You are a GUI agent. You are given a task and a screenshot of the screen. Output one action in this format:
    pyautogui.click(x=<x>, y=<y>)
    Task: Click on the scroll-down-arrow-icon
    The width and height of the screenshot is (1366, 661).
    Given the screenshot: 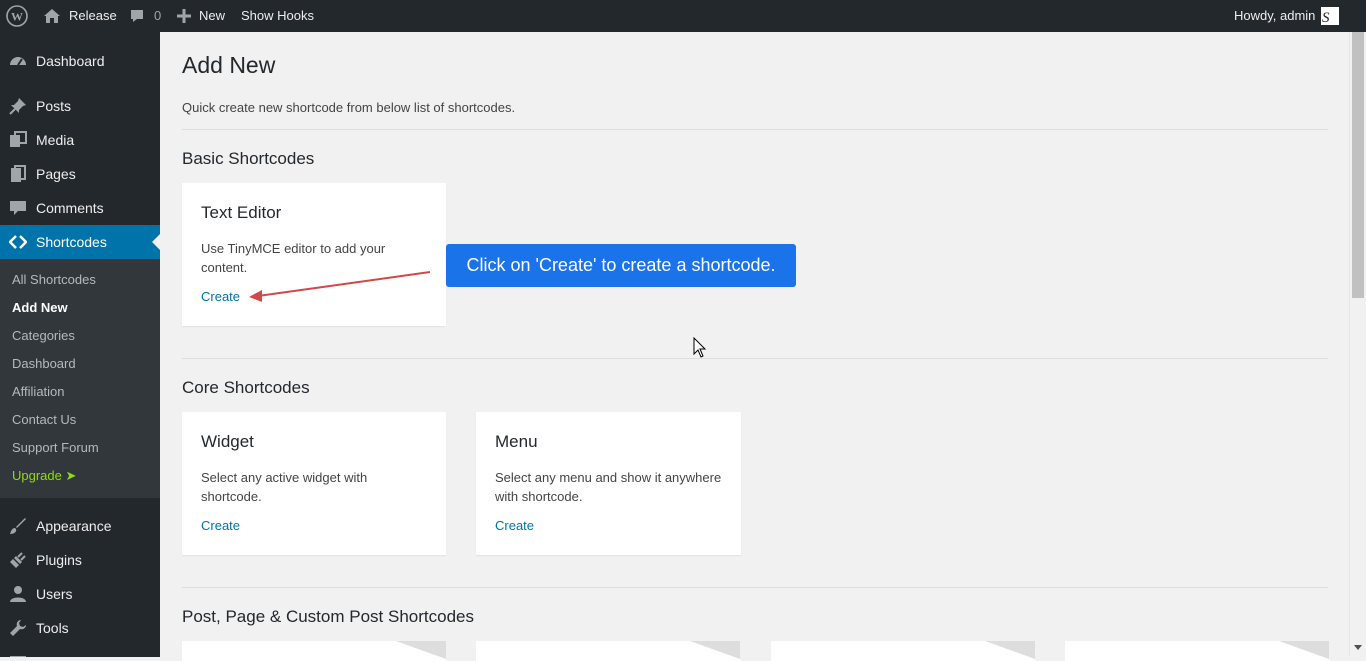 What is the action you would take?
    pyautogui.click(x=1358, y=648)
    